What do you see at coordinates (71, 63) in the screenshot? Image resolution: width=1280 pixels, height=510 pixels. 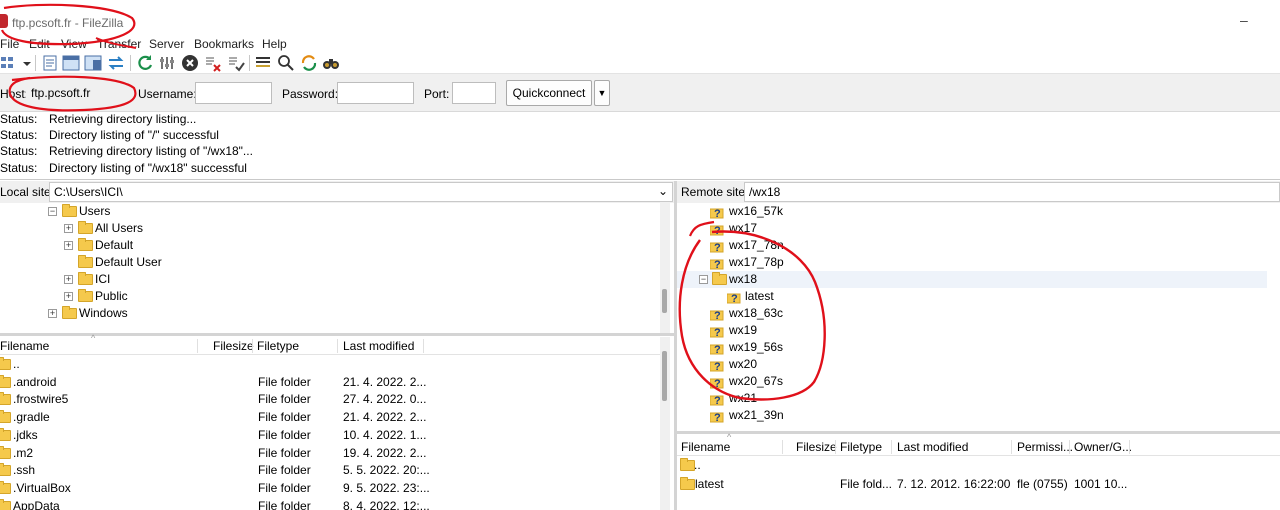 I see `toggle-local-tree-icon` at bounding box center [71, 63].